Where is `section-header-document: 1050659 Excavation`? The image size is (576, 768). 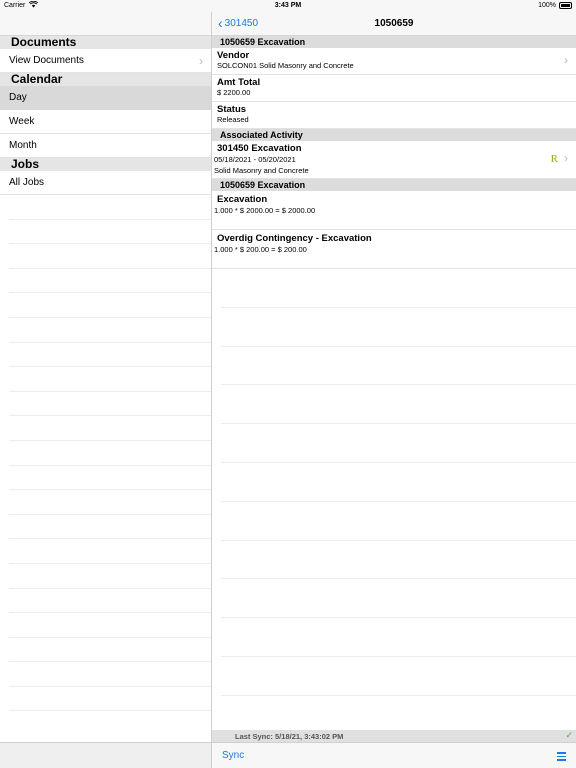 section-header-document: 1050659 Excavation is located at coordinates (394, 42).